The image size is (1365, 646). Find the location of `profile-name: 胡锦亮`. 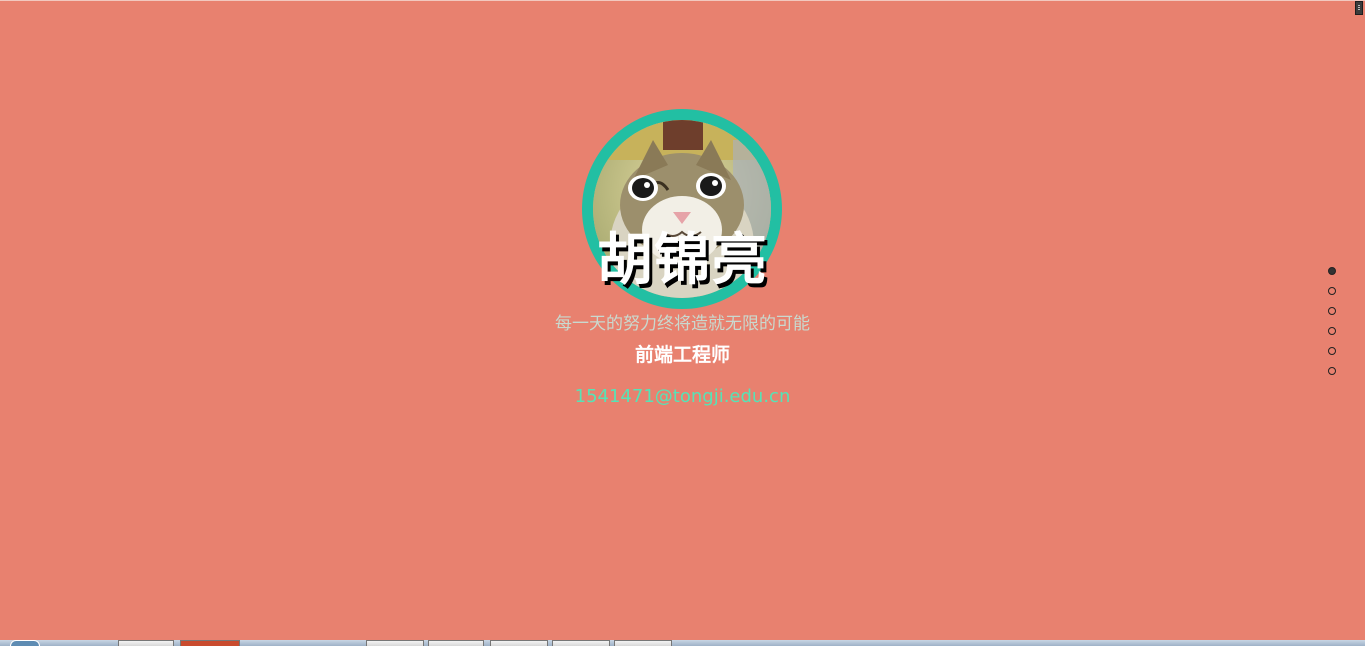

profile-name: 胡锦亮 is located at coordinates (682, 260).